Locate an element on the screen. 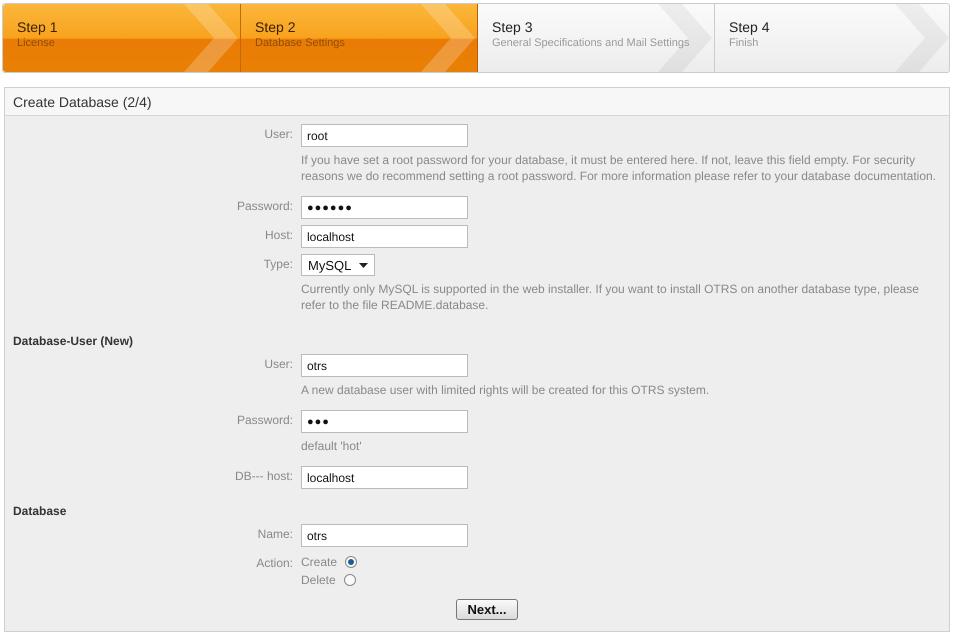 The image size is (954, 634). text-field: root is located at coordinates (384, 135).